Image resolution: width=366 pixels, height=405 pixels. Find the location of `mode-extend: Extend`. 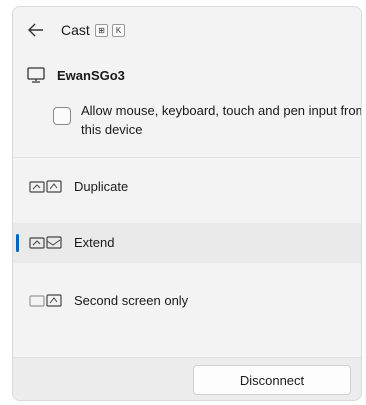

mode-extend: Extend is located at coordinates (187, 243).